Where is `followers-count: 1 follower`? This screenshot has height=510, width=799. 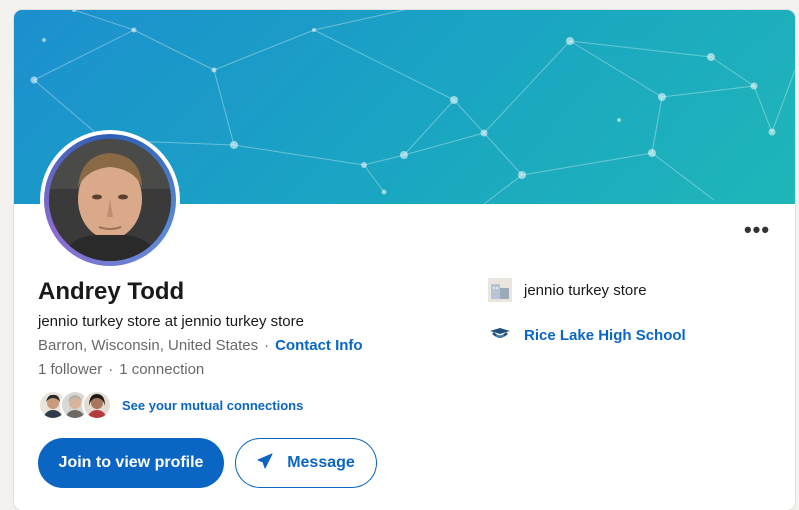
followers-count: 1 follower is located at coordinates (70, 369).